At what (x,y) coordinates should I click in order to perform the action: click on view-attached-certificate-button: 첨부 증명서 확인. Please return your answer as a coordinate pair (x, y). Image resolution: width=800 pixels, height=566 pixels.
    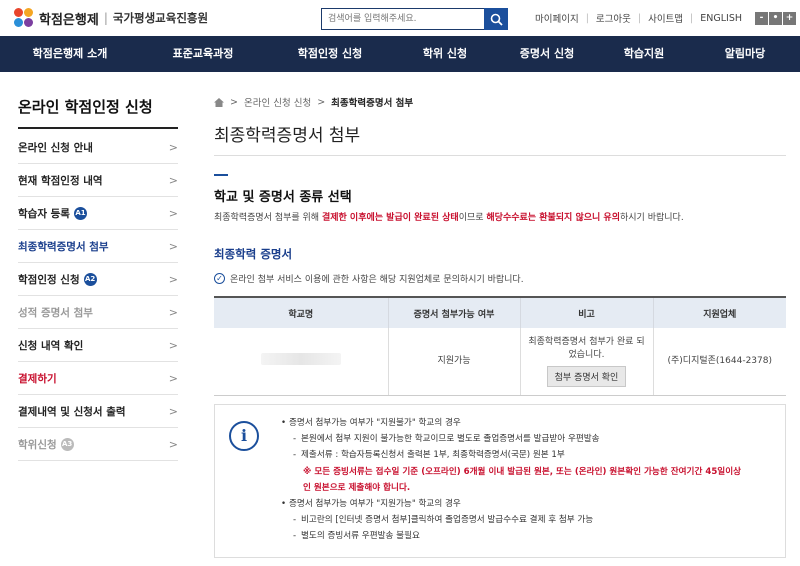
    Looking at the image, I should click on (586, 376).